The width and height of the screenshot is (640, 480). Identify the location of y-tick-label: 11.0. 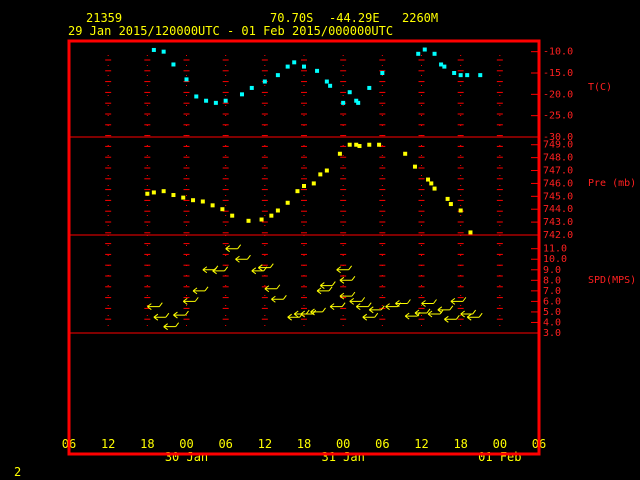
(555, 249).